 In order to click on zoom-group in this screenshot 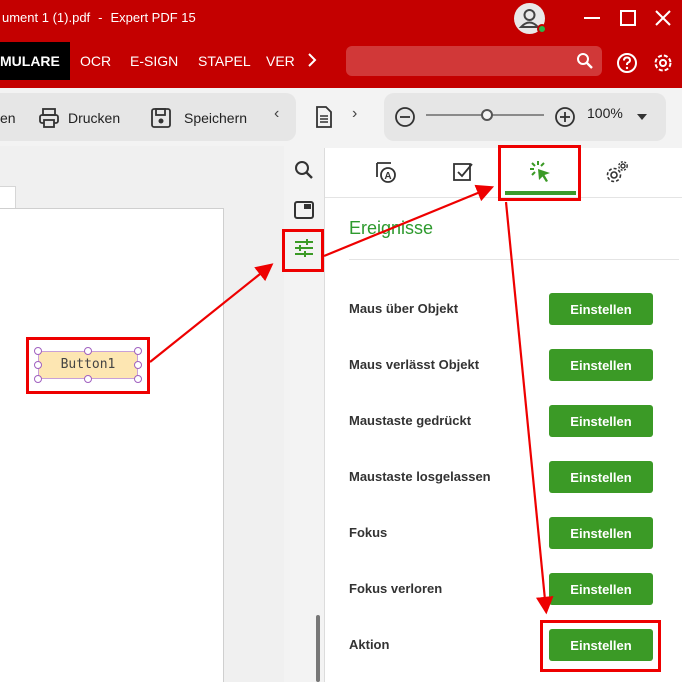, I will do `click(525, 117)`.